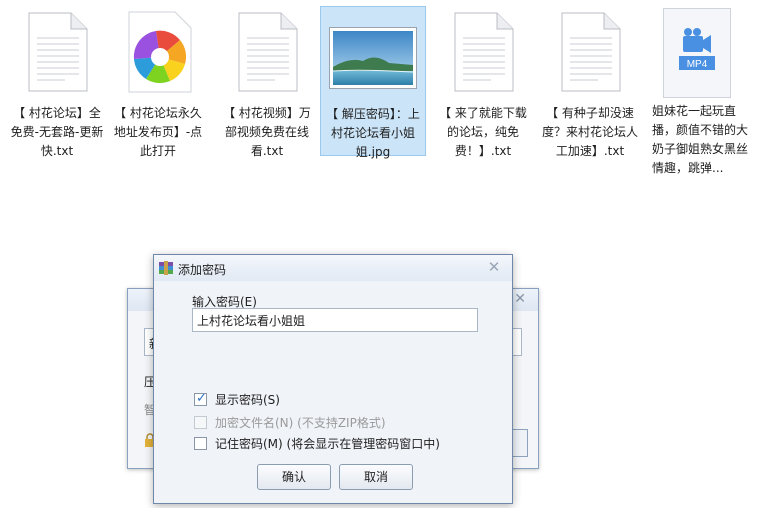 This screenshot has width=757, height=508. I want to click on password-input, so click(335, 320).